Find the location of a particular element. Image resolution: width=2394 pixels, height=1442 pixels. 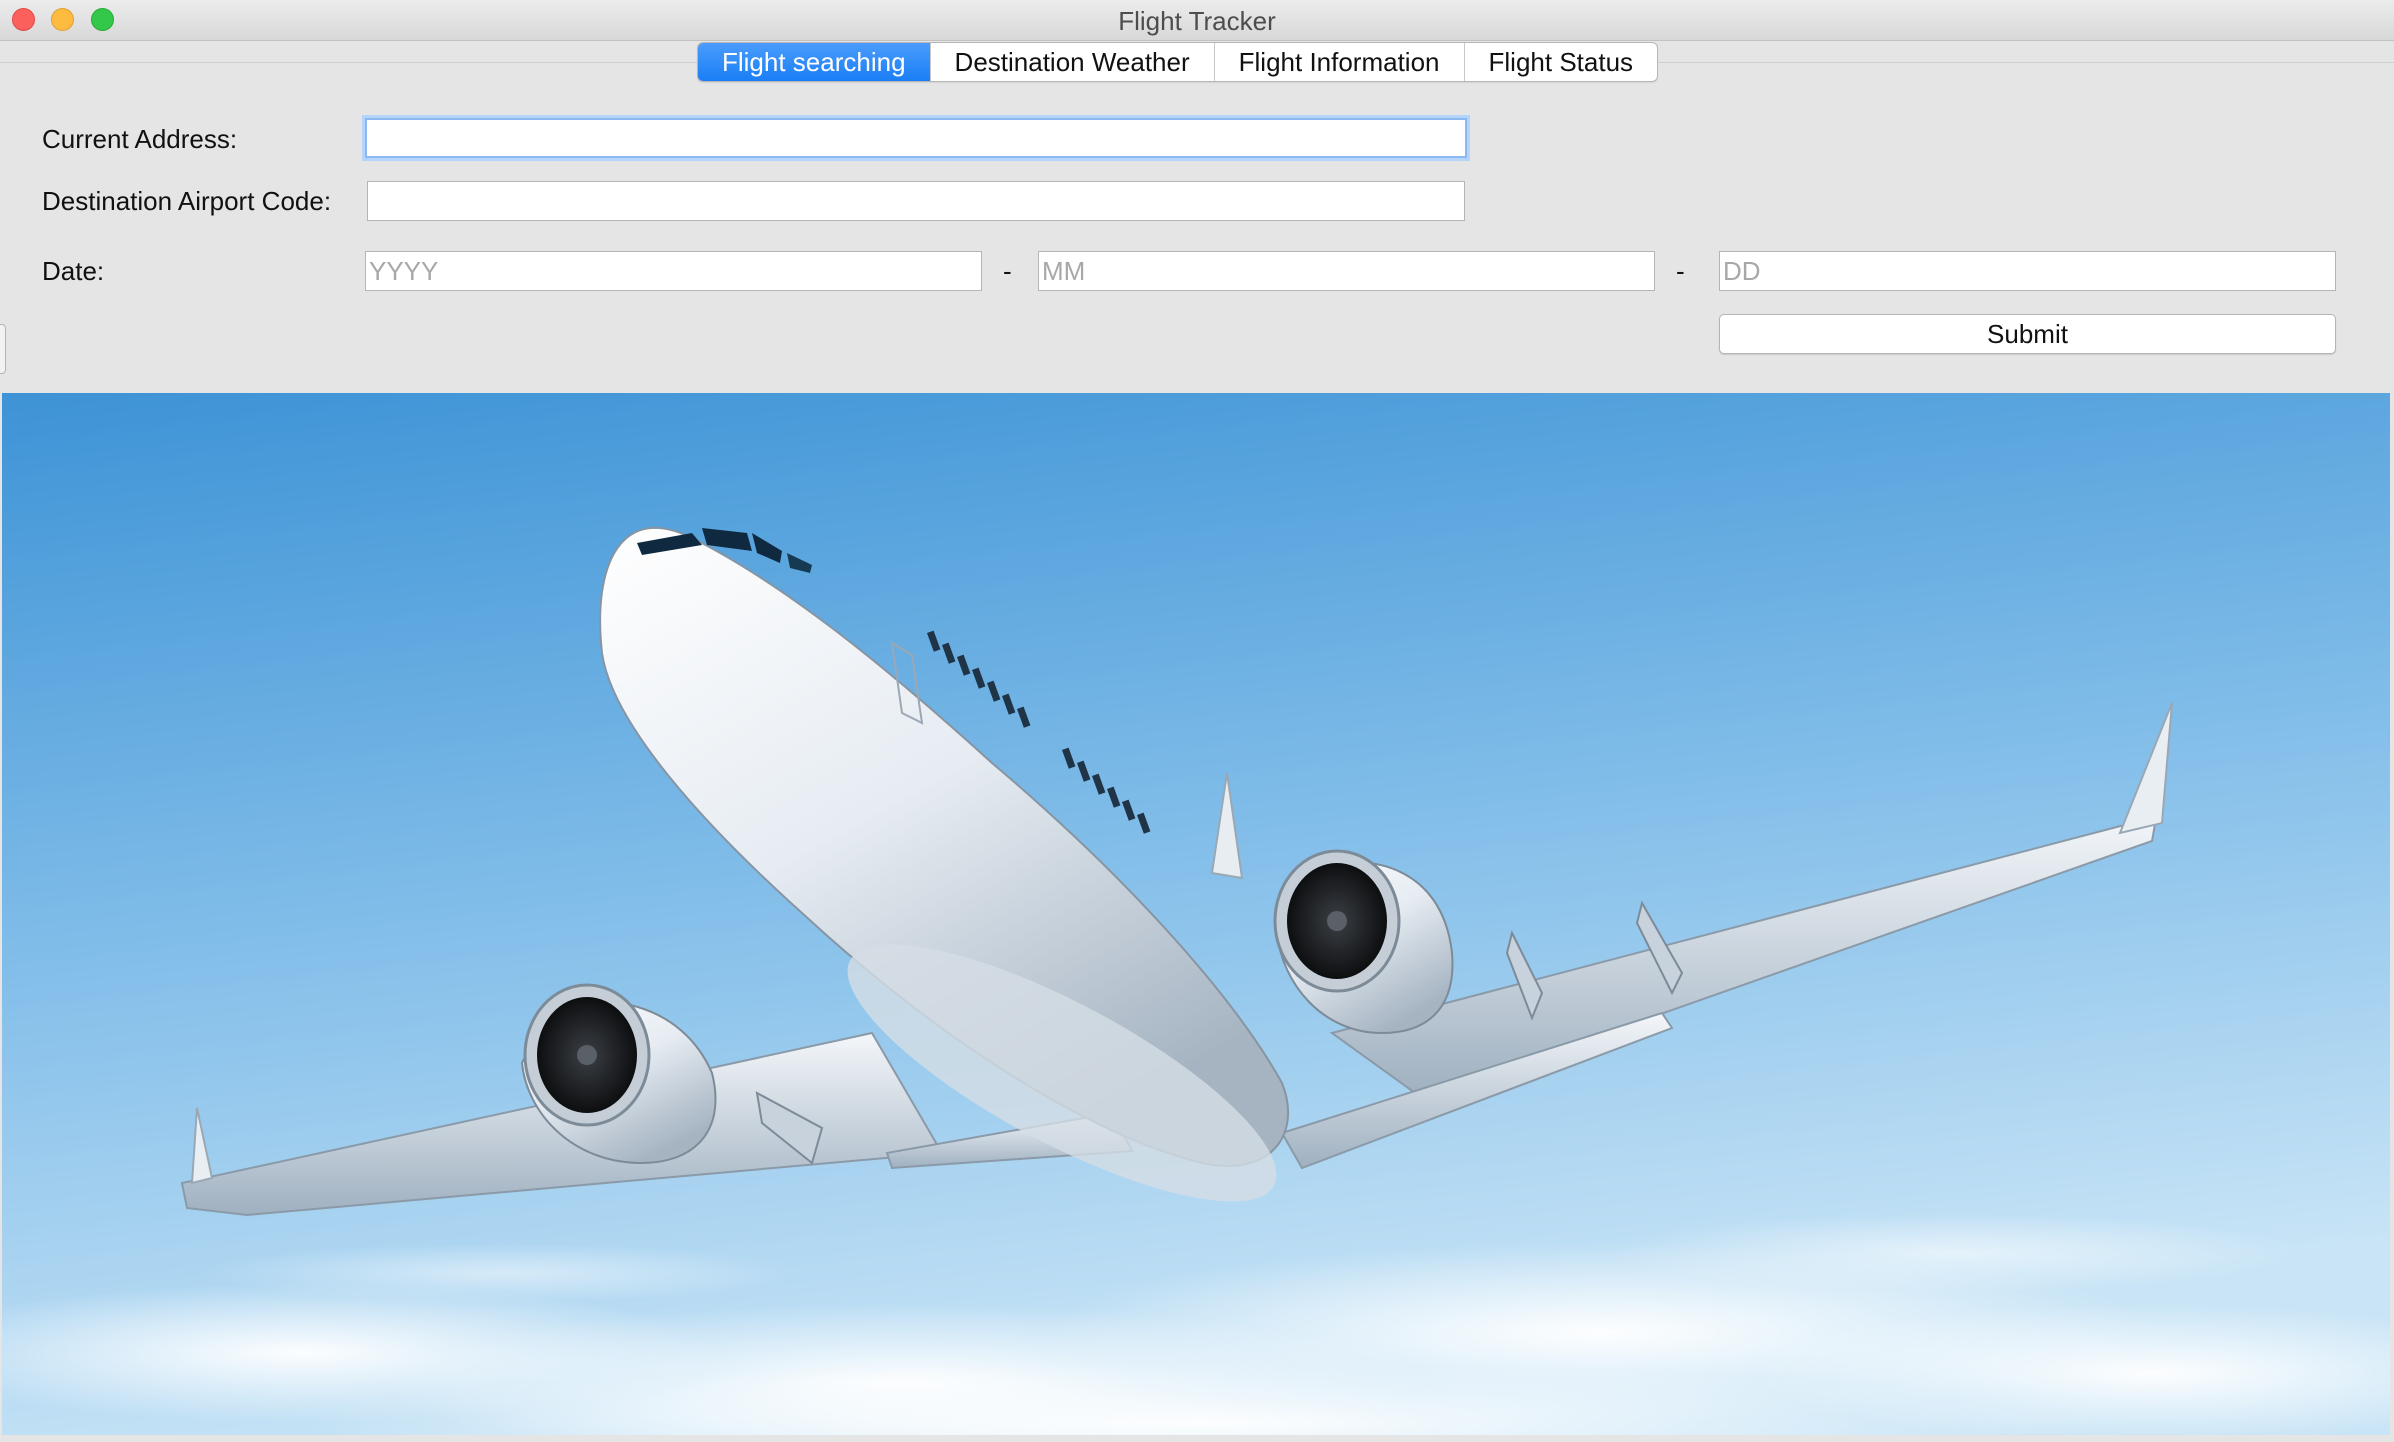

tab-flight-status: Flight Status is located at coordinates (1560, 62).